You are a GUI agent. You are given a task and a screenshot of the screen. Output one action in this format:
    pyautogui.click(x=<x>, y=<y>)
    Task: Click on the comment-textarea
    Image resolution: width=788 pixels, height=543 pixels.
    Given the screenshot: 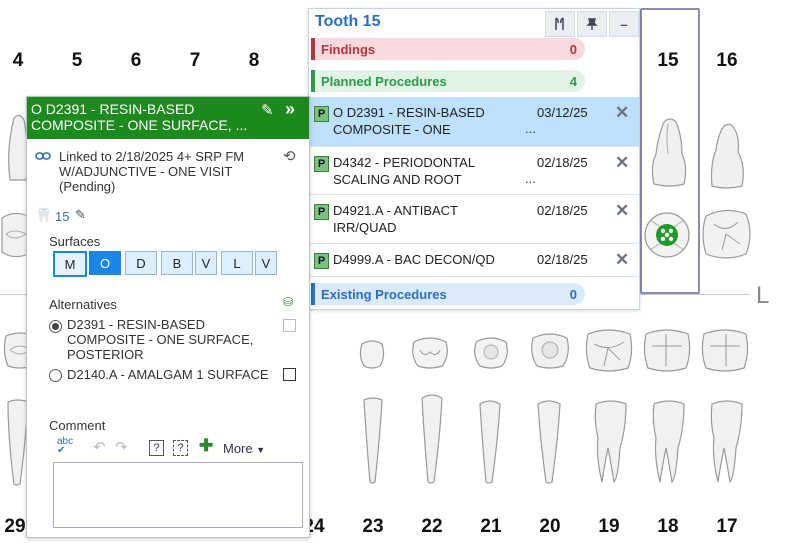 What is the action you would take?
    pyautogui.click(x=178, y=495)
    